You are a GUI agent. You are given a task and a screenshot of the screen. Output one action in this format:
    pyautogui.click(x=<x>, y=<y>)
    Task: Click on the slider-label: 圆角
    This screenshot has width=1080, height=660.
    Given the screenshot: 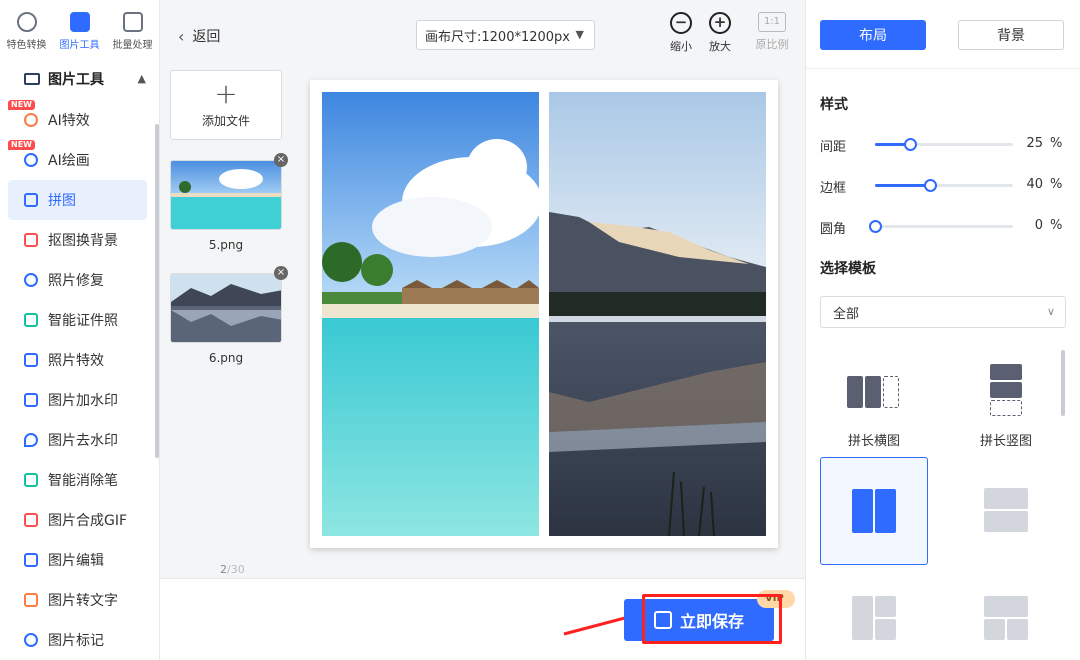 What is the action you would take?
    pyautogui.click(x=833, y=229)
    